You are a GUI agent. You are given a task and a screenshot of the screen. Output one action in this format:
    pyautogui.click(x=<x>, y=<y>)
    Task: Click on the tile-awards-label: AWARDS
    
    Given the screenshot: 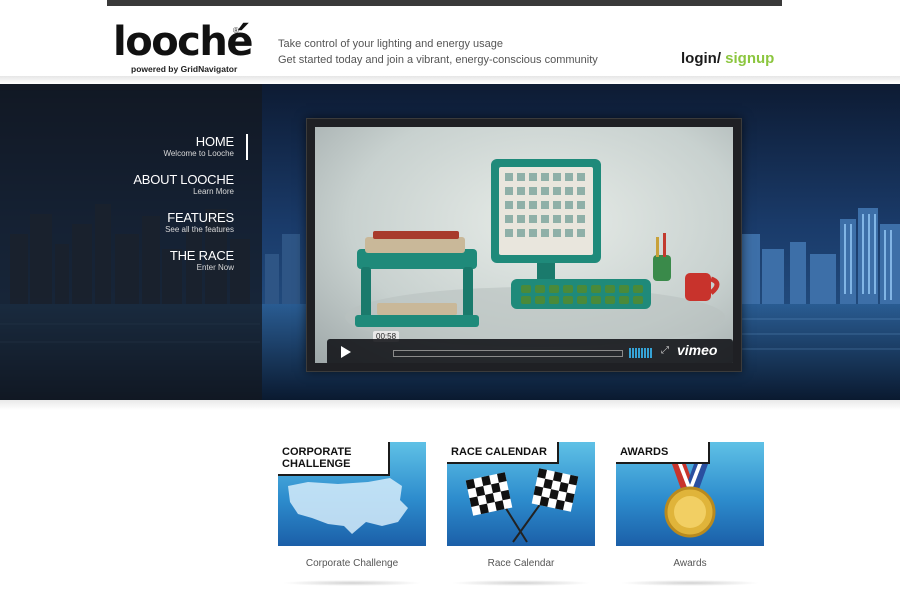 What is the action you would take?
    pyautogui.click(x=663, y=453)
    